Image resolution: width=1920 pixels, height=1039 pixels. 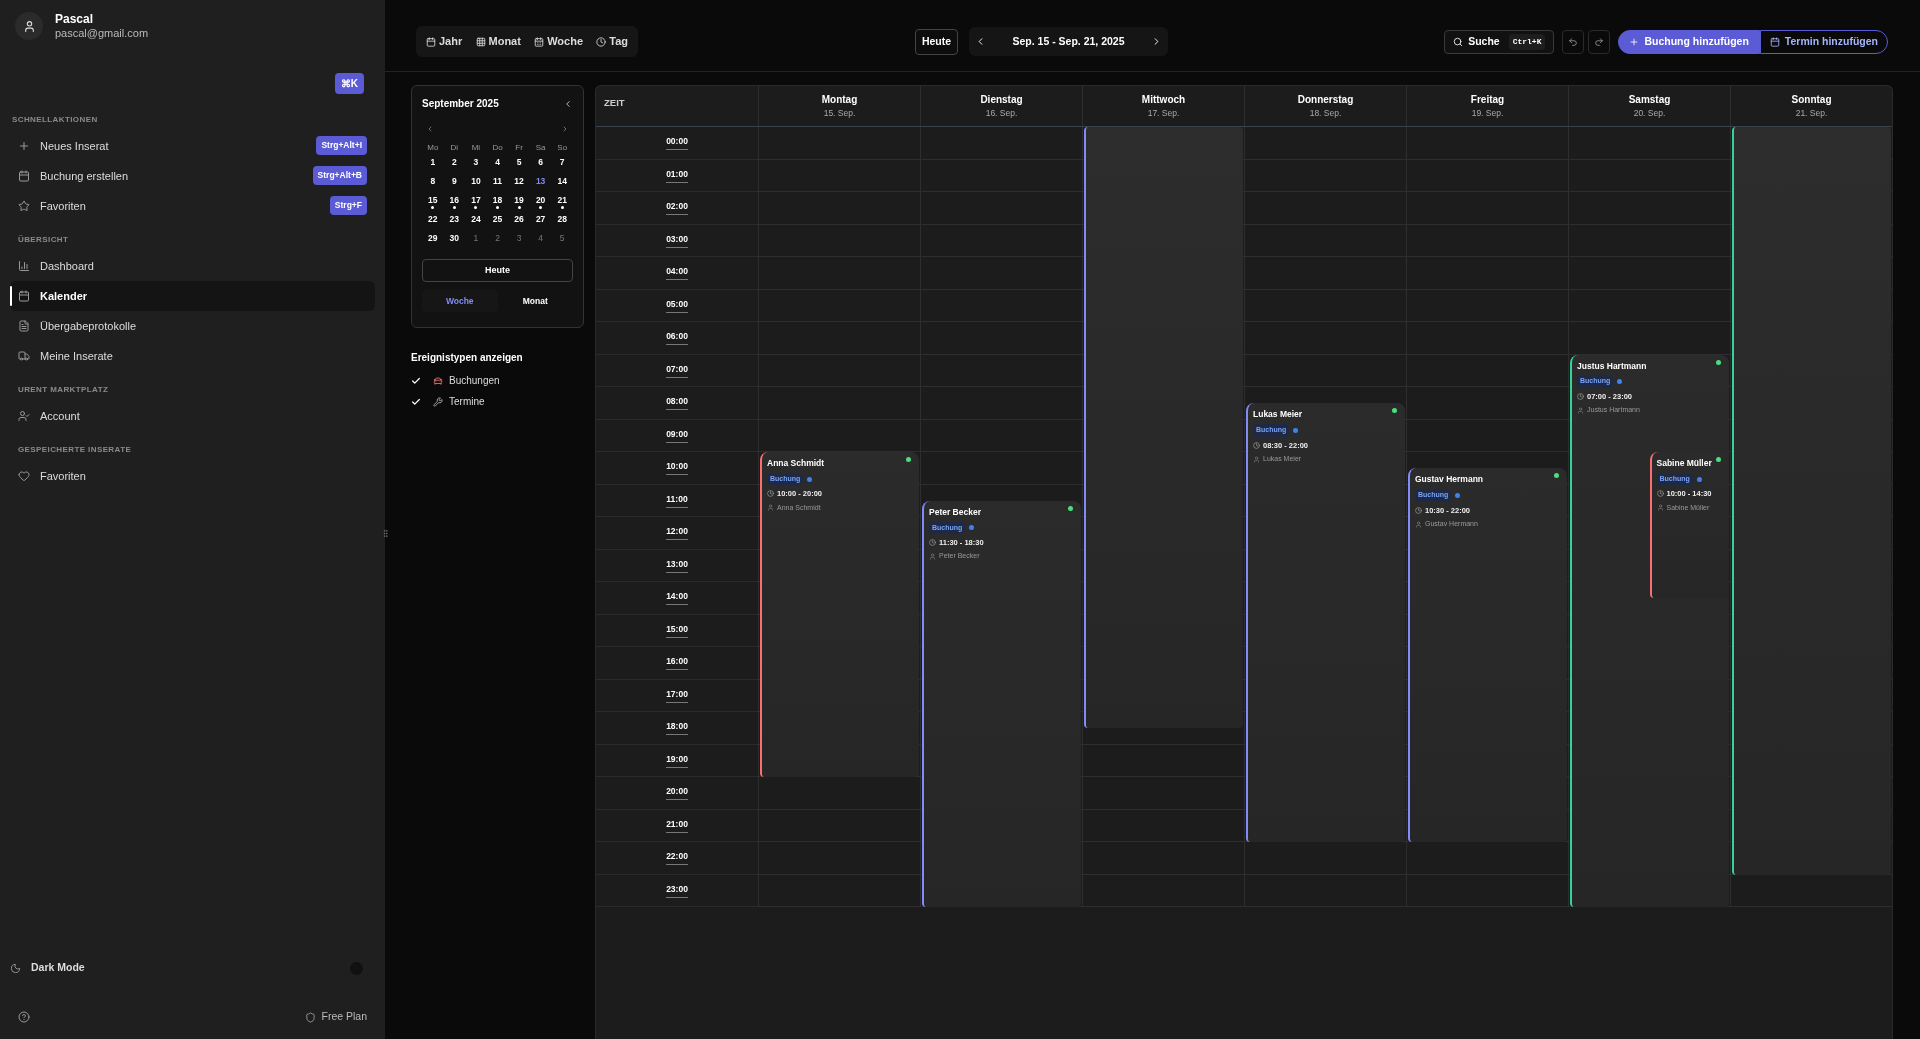 What do you see at coordinates (192, 325) in the screenshot?
I see `sidebar-item: Übergabeprotokolle` at bounding box center [192, 325].